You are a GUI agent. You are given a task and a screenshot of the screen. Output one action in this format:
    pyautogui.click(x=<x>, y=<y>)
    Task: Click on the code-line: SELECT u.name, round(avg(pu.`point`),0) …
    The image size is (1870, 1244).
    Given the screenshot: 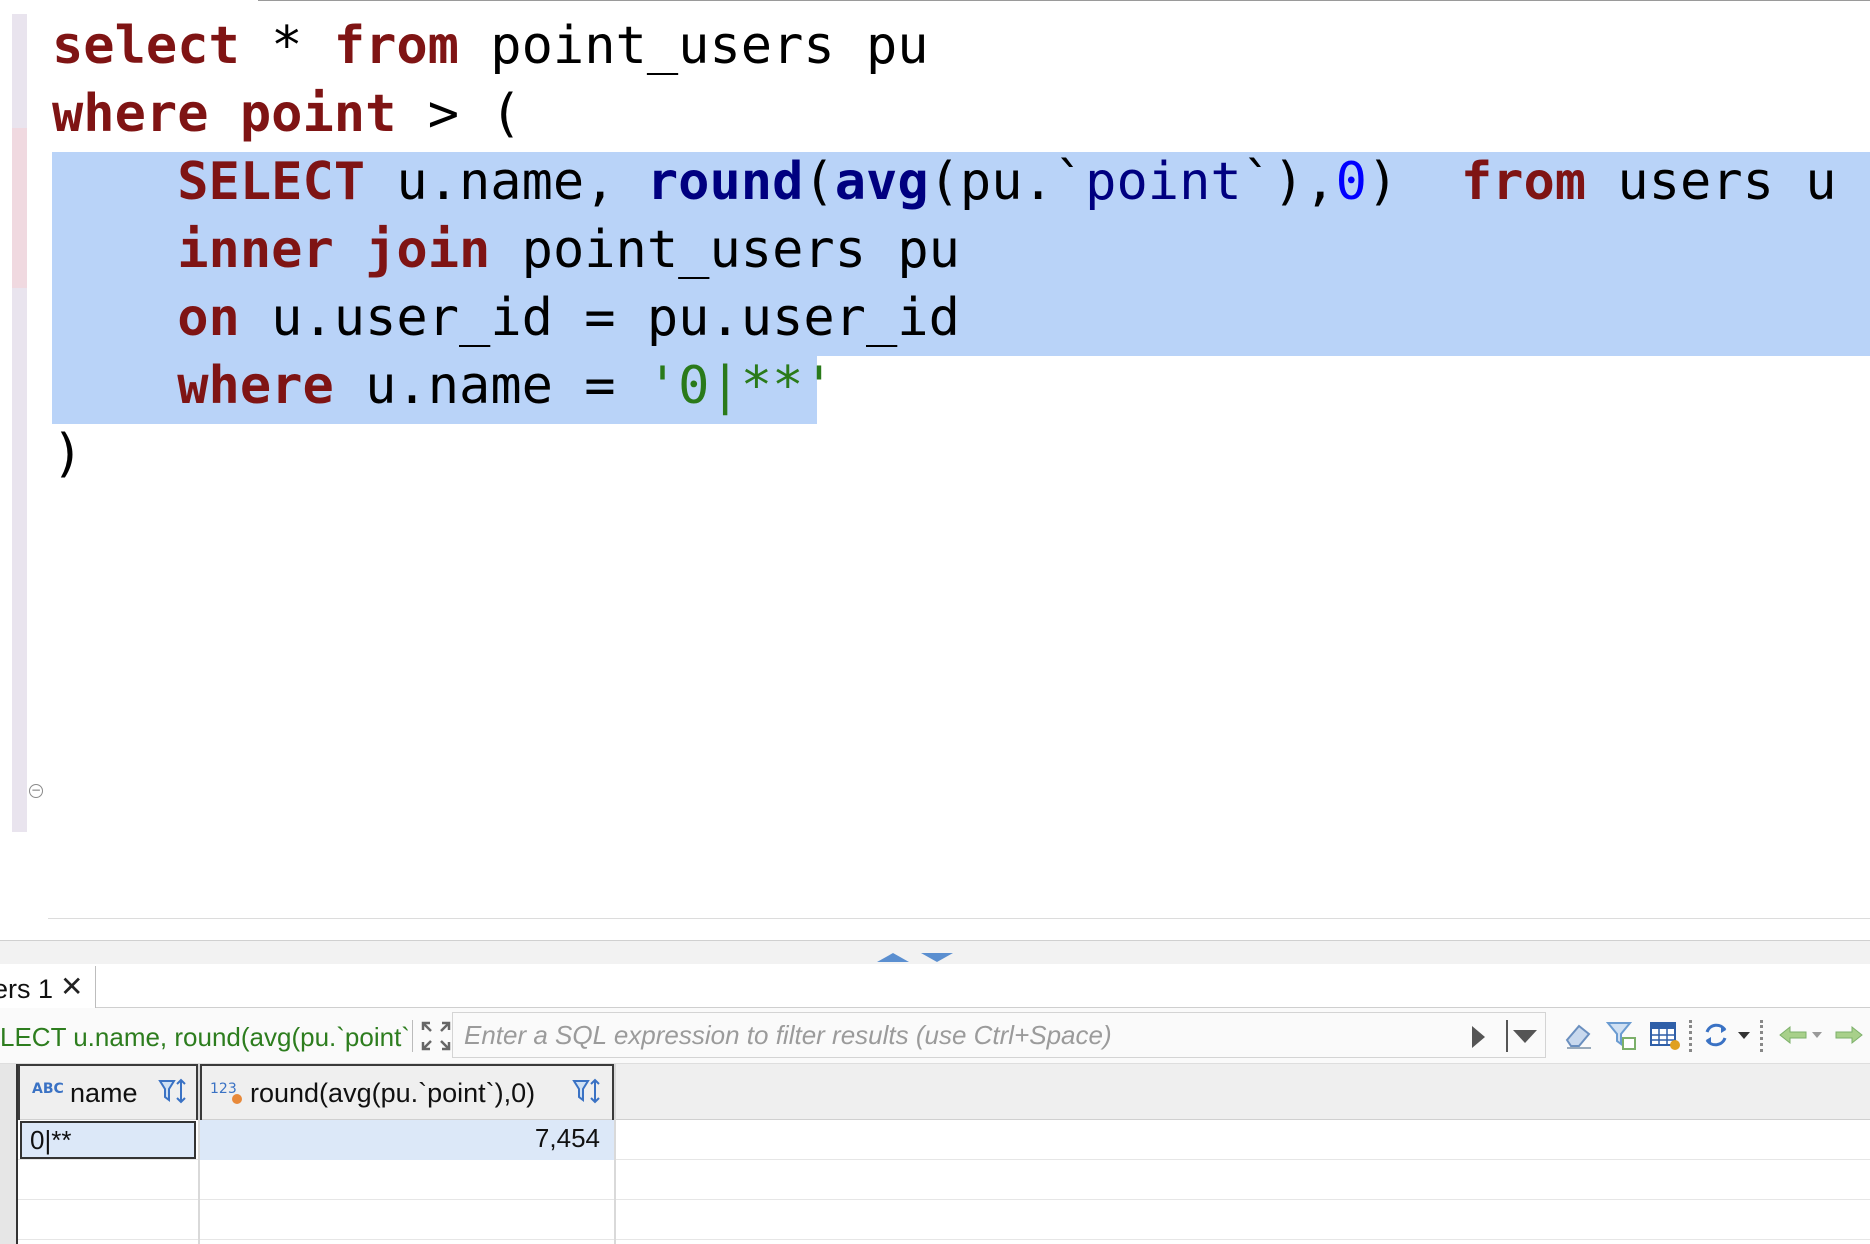 What is the action you would take?
    pyautogui.click(x=944, y=182)
    